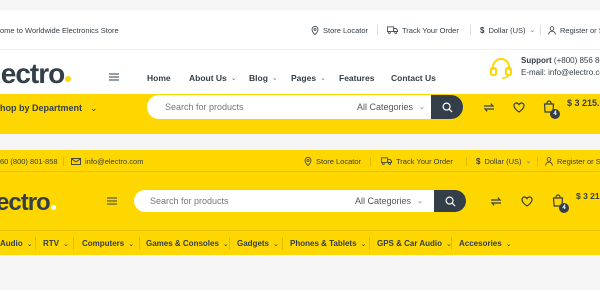 This screenshot has width=600, height=290. Describe the element at coordinates (357, 78) in the screenshot. I see `nav-label: Features` at that location.